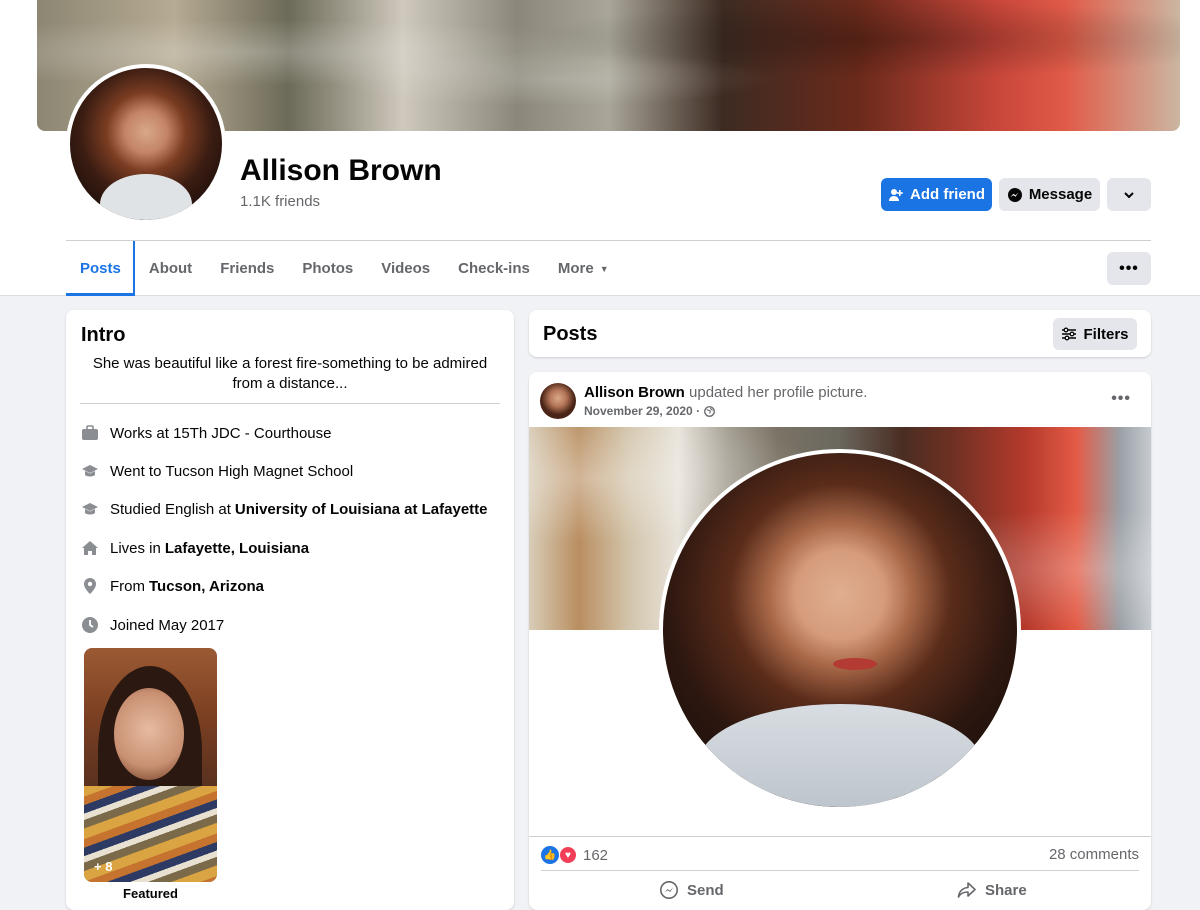 The height and width of the screenshot is (910, 1200). Describe the element at coordinates (146, 144) in the screenshot. I see `profile-avatar` at that location.